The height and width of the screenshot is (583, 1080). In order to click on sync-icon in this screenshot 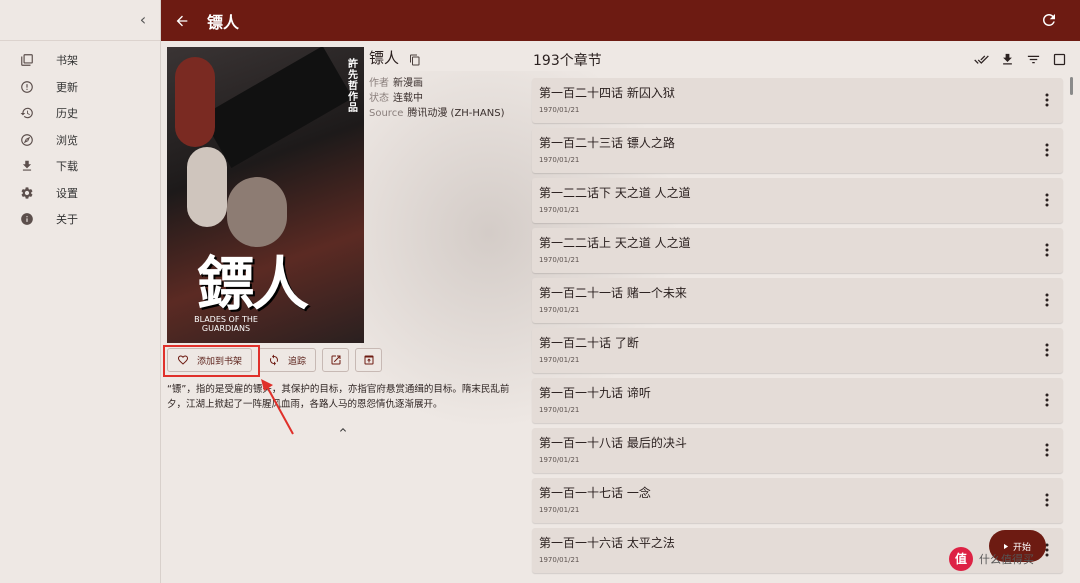, I will do `click(274, 360)`.